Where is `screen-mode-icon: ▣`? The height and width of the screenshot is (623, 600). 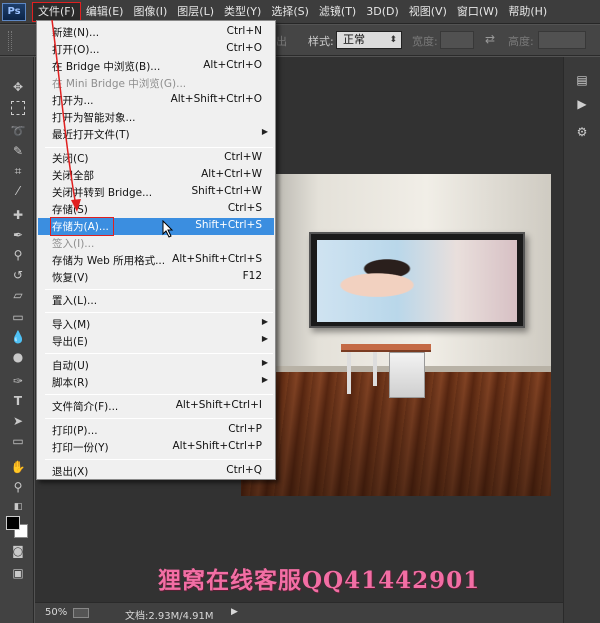
screen-mode-icon: ▣ is located at coordinates (18, 573).